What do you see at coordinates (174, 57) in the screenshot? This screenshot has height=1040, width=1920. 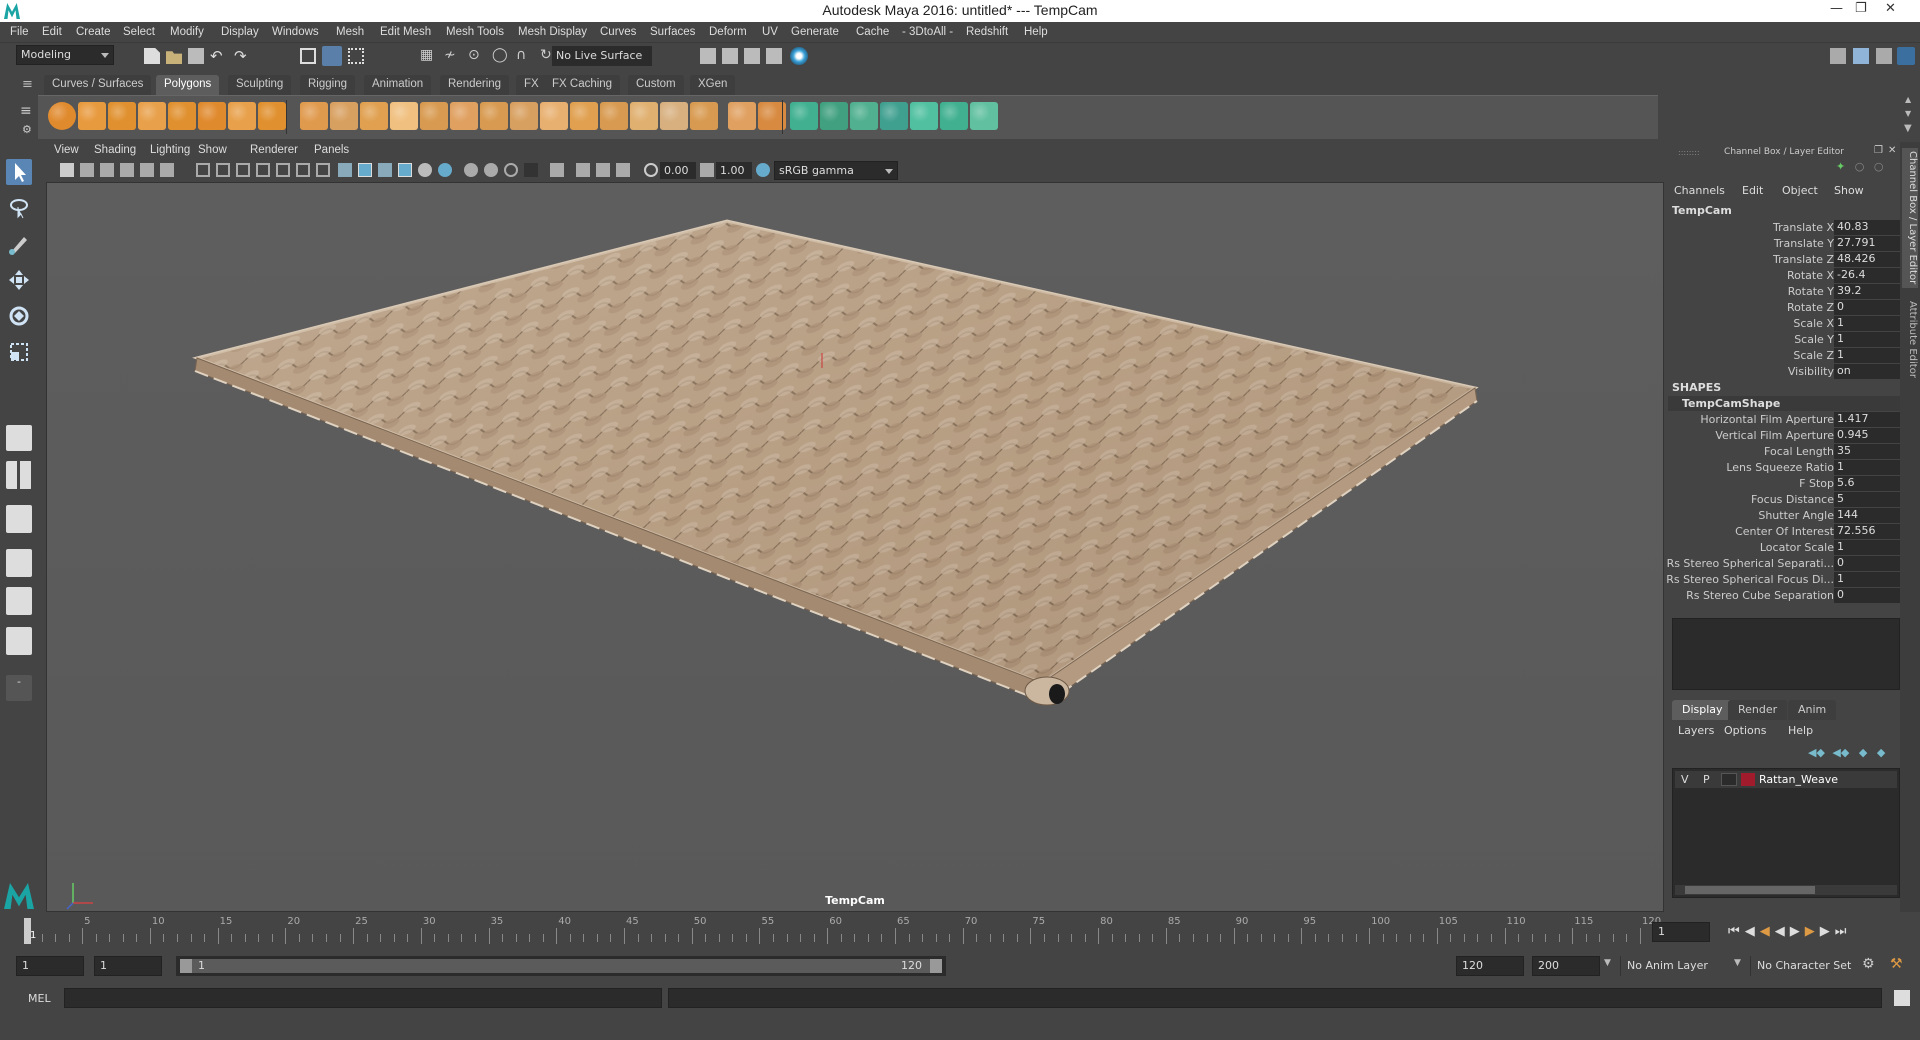 I see `open-scene-icon` at bounding box center [174, 57].